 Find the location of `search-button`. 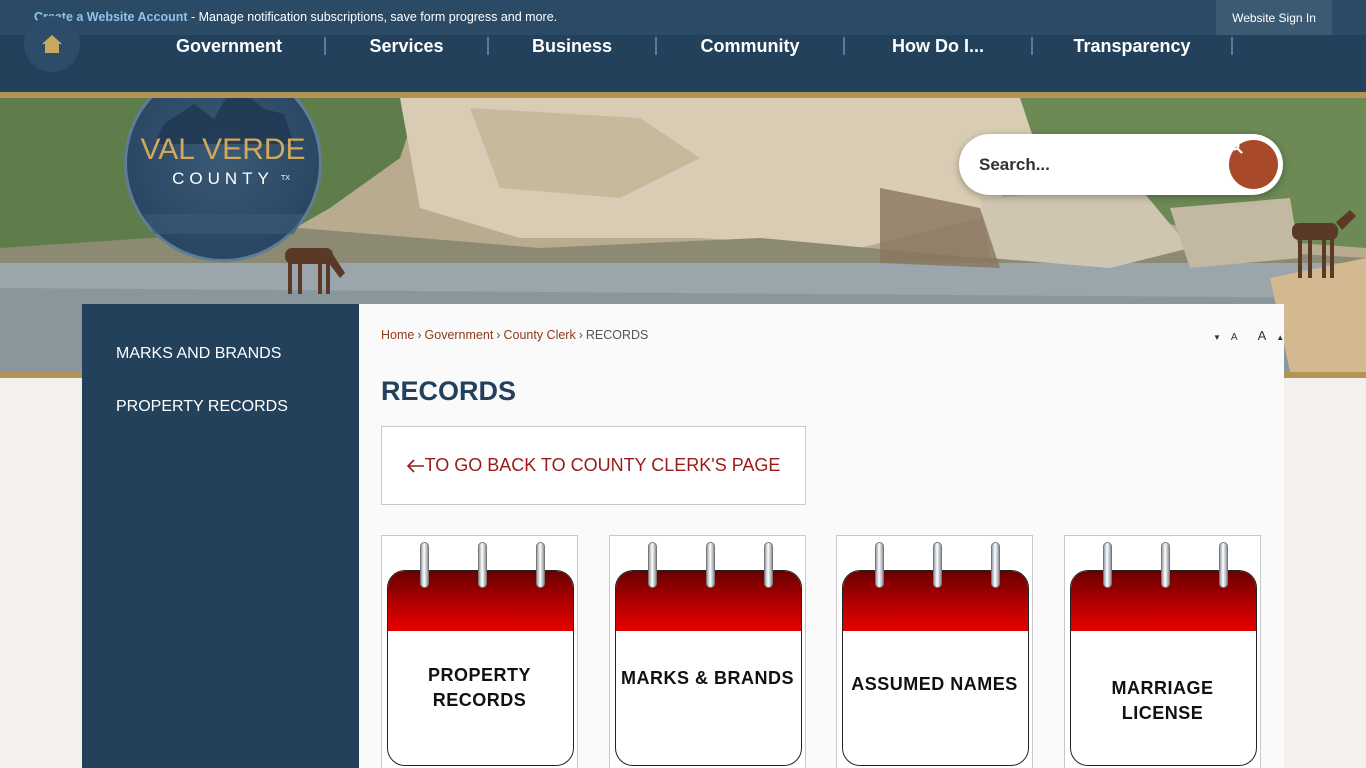

search-button is located at coordinates (1253, 164).